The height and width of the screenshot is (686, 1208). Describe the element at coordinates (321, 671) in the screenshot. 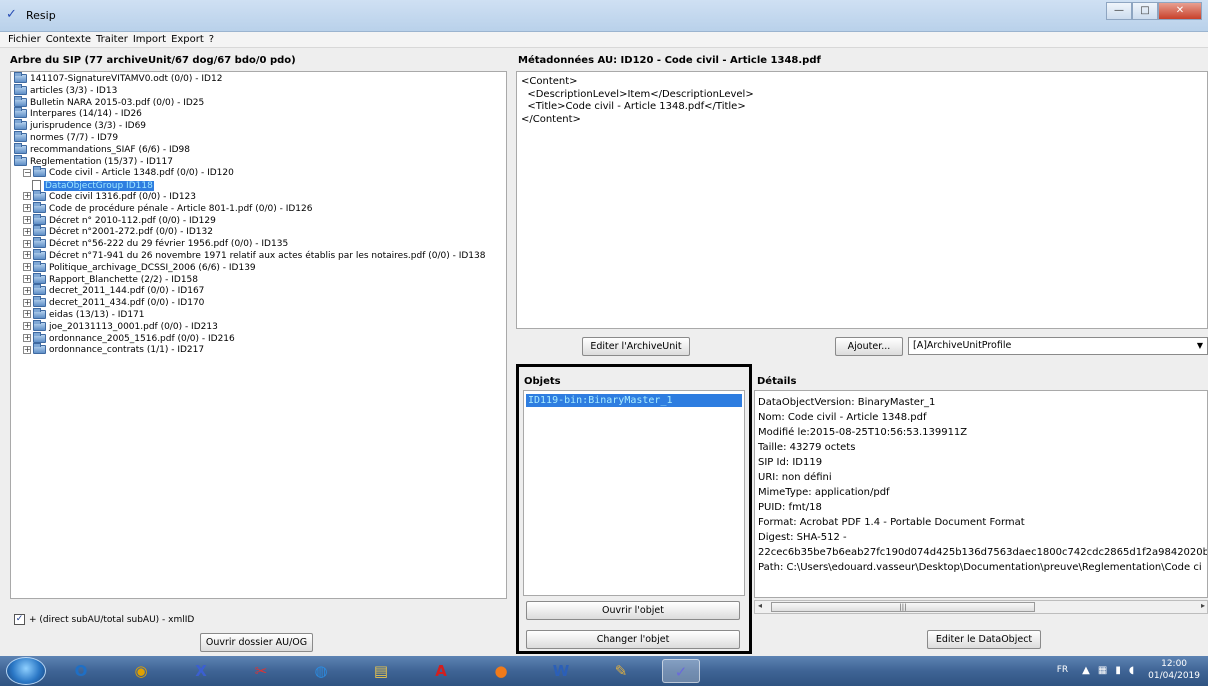

I see `network-icon: ◍` at that location.